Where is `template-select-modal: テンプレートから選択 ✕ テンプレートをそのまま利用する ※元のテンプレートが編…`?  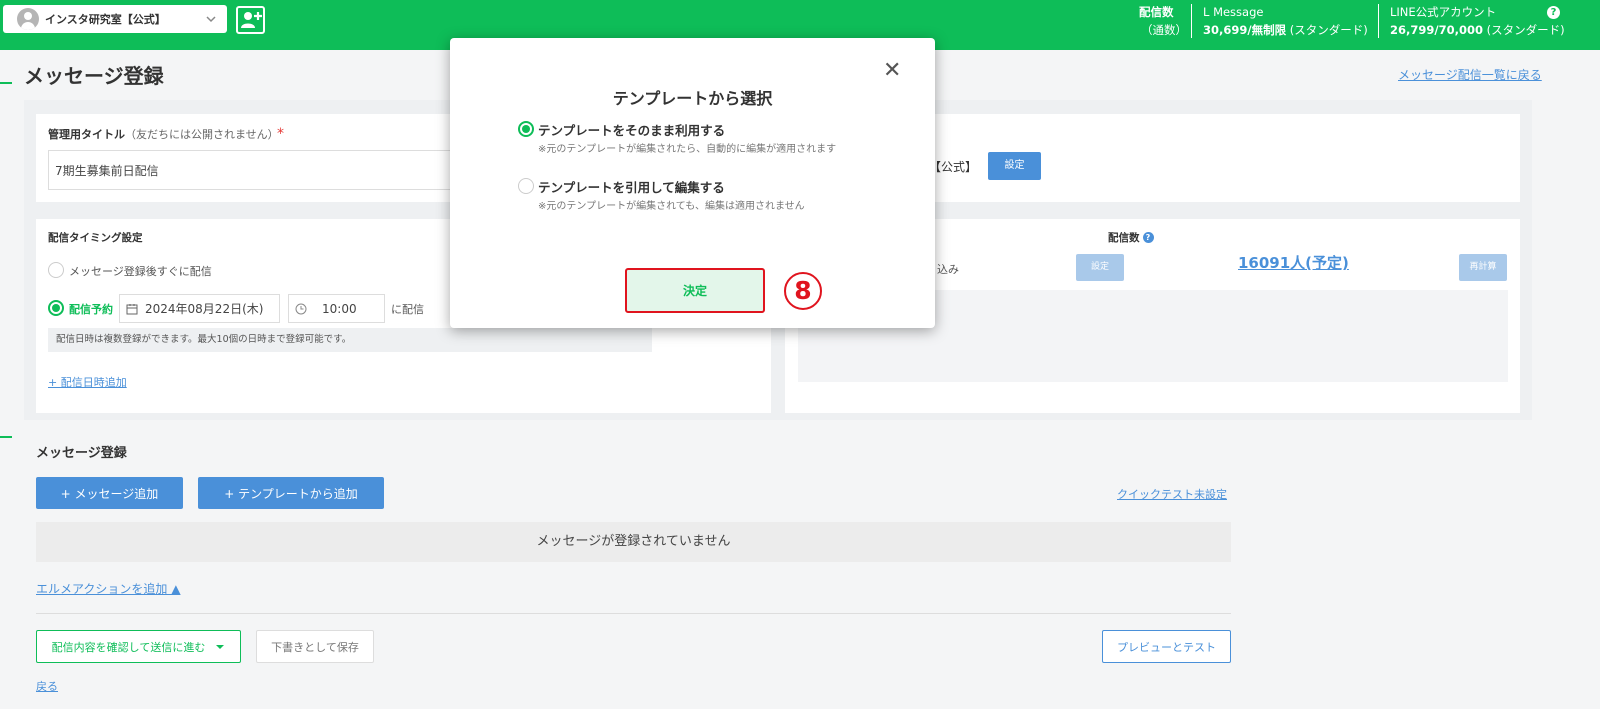
template-select-modal: テンプレートから選択 ✕ テンプレートをそのまま利用する ※元のテンプレートが編… is located at coordinates (692, 183).